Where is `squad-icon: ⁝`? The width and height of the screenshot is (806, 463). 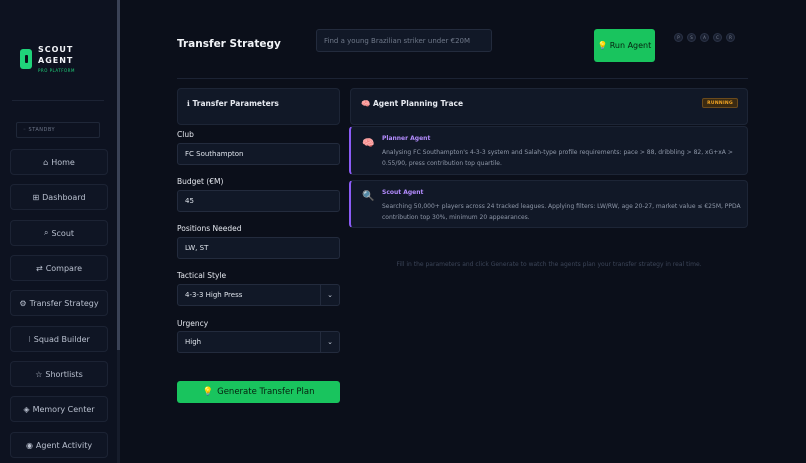
squad-icon: ⁝ is located at coordinates (29, 339).